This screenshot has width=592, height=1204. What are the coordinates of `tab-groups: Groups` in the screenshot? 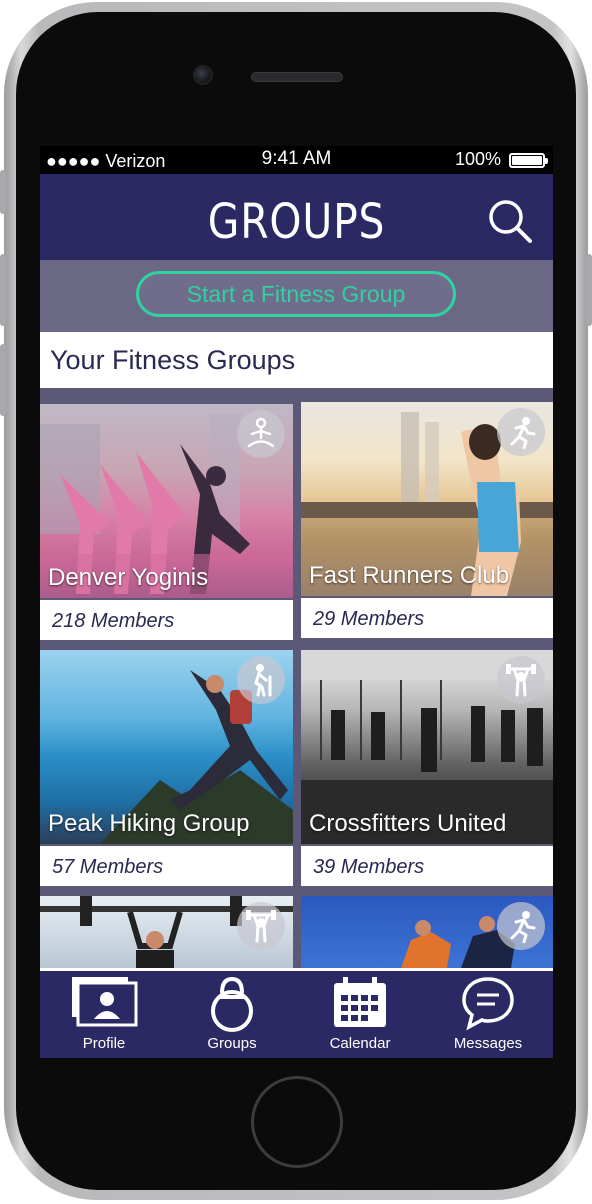 It's located at (232, 1014).